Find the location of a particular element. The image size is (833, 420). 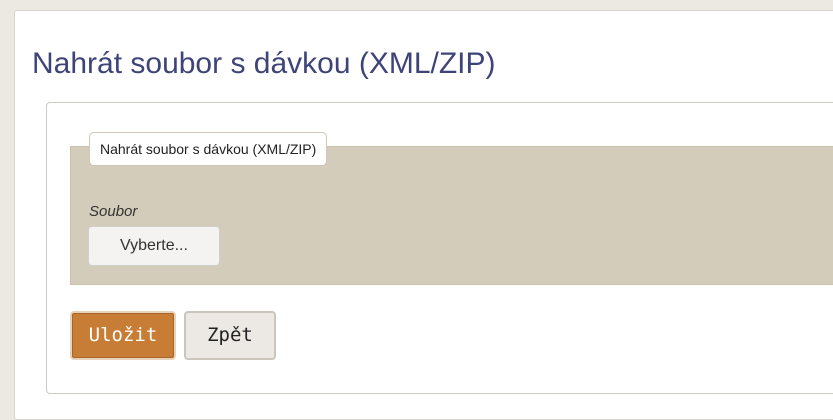

page-title: Nahrát soubor s dávkou (XML/ZIP) is located at coordinates (264, 63).